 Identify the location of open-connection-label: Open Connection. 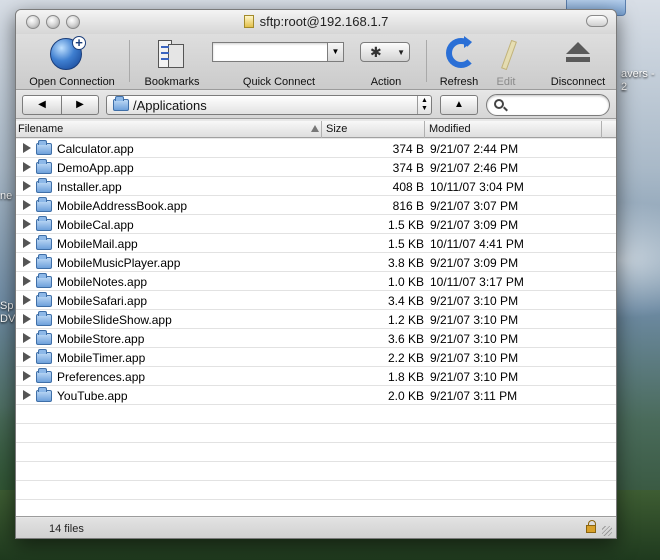
(72, 82).